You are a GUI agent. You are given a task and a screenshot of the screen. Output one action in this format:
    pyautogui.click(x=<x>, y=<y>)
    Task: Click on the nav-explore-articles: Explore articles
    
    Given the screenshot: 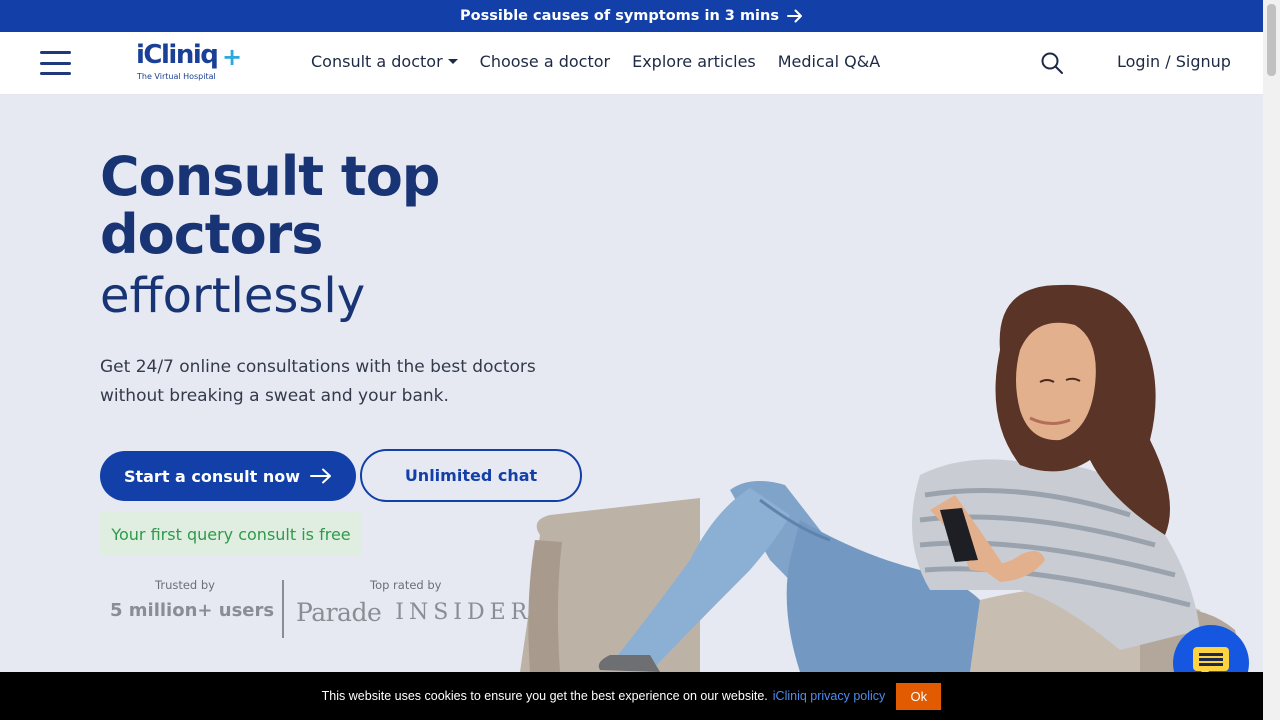 What is the action you would take?
    pyautogui.click(x=694, y=61)
    